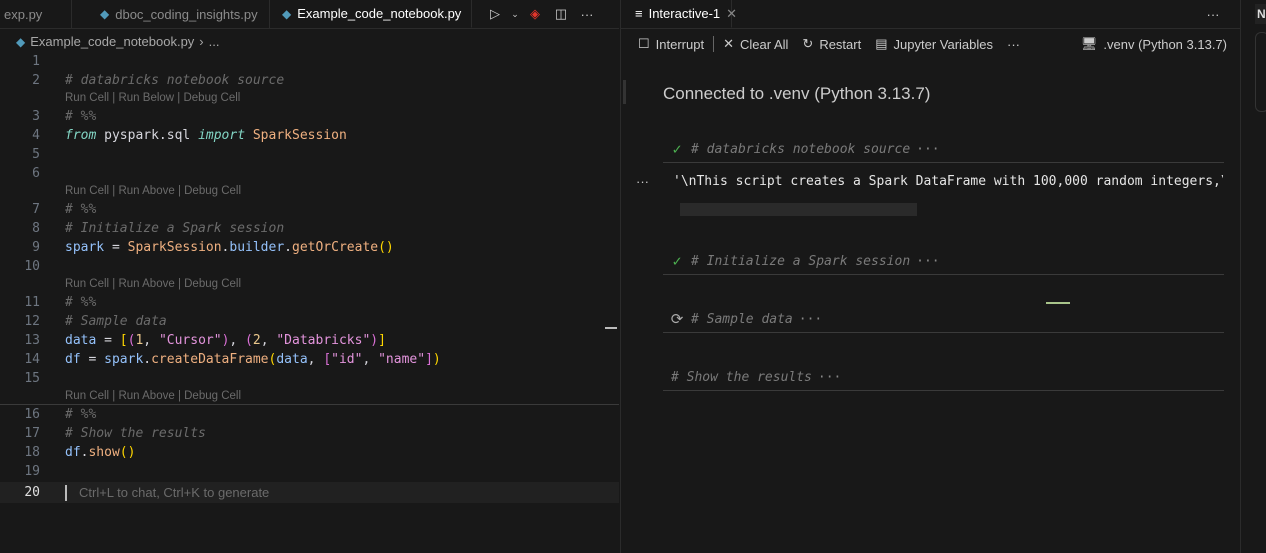  What do you see at coordinates (299, 135) in the screenshot?
I see `code-token: SparkSession` at bounding box center [299, 135].